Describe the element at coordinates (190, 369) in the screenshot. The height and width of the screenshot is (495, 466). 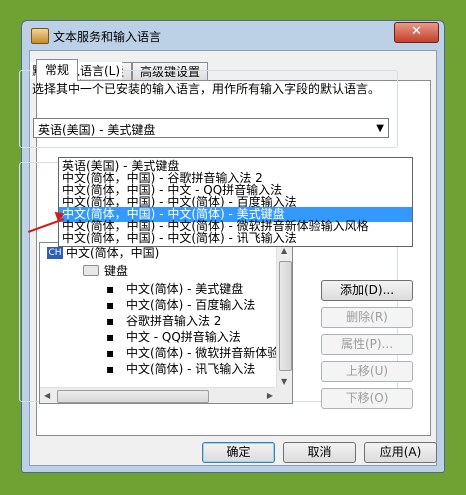
I see `tree-item-label: 中文(简体) - 讯飞输入法` at that location.